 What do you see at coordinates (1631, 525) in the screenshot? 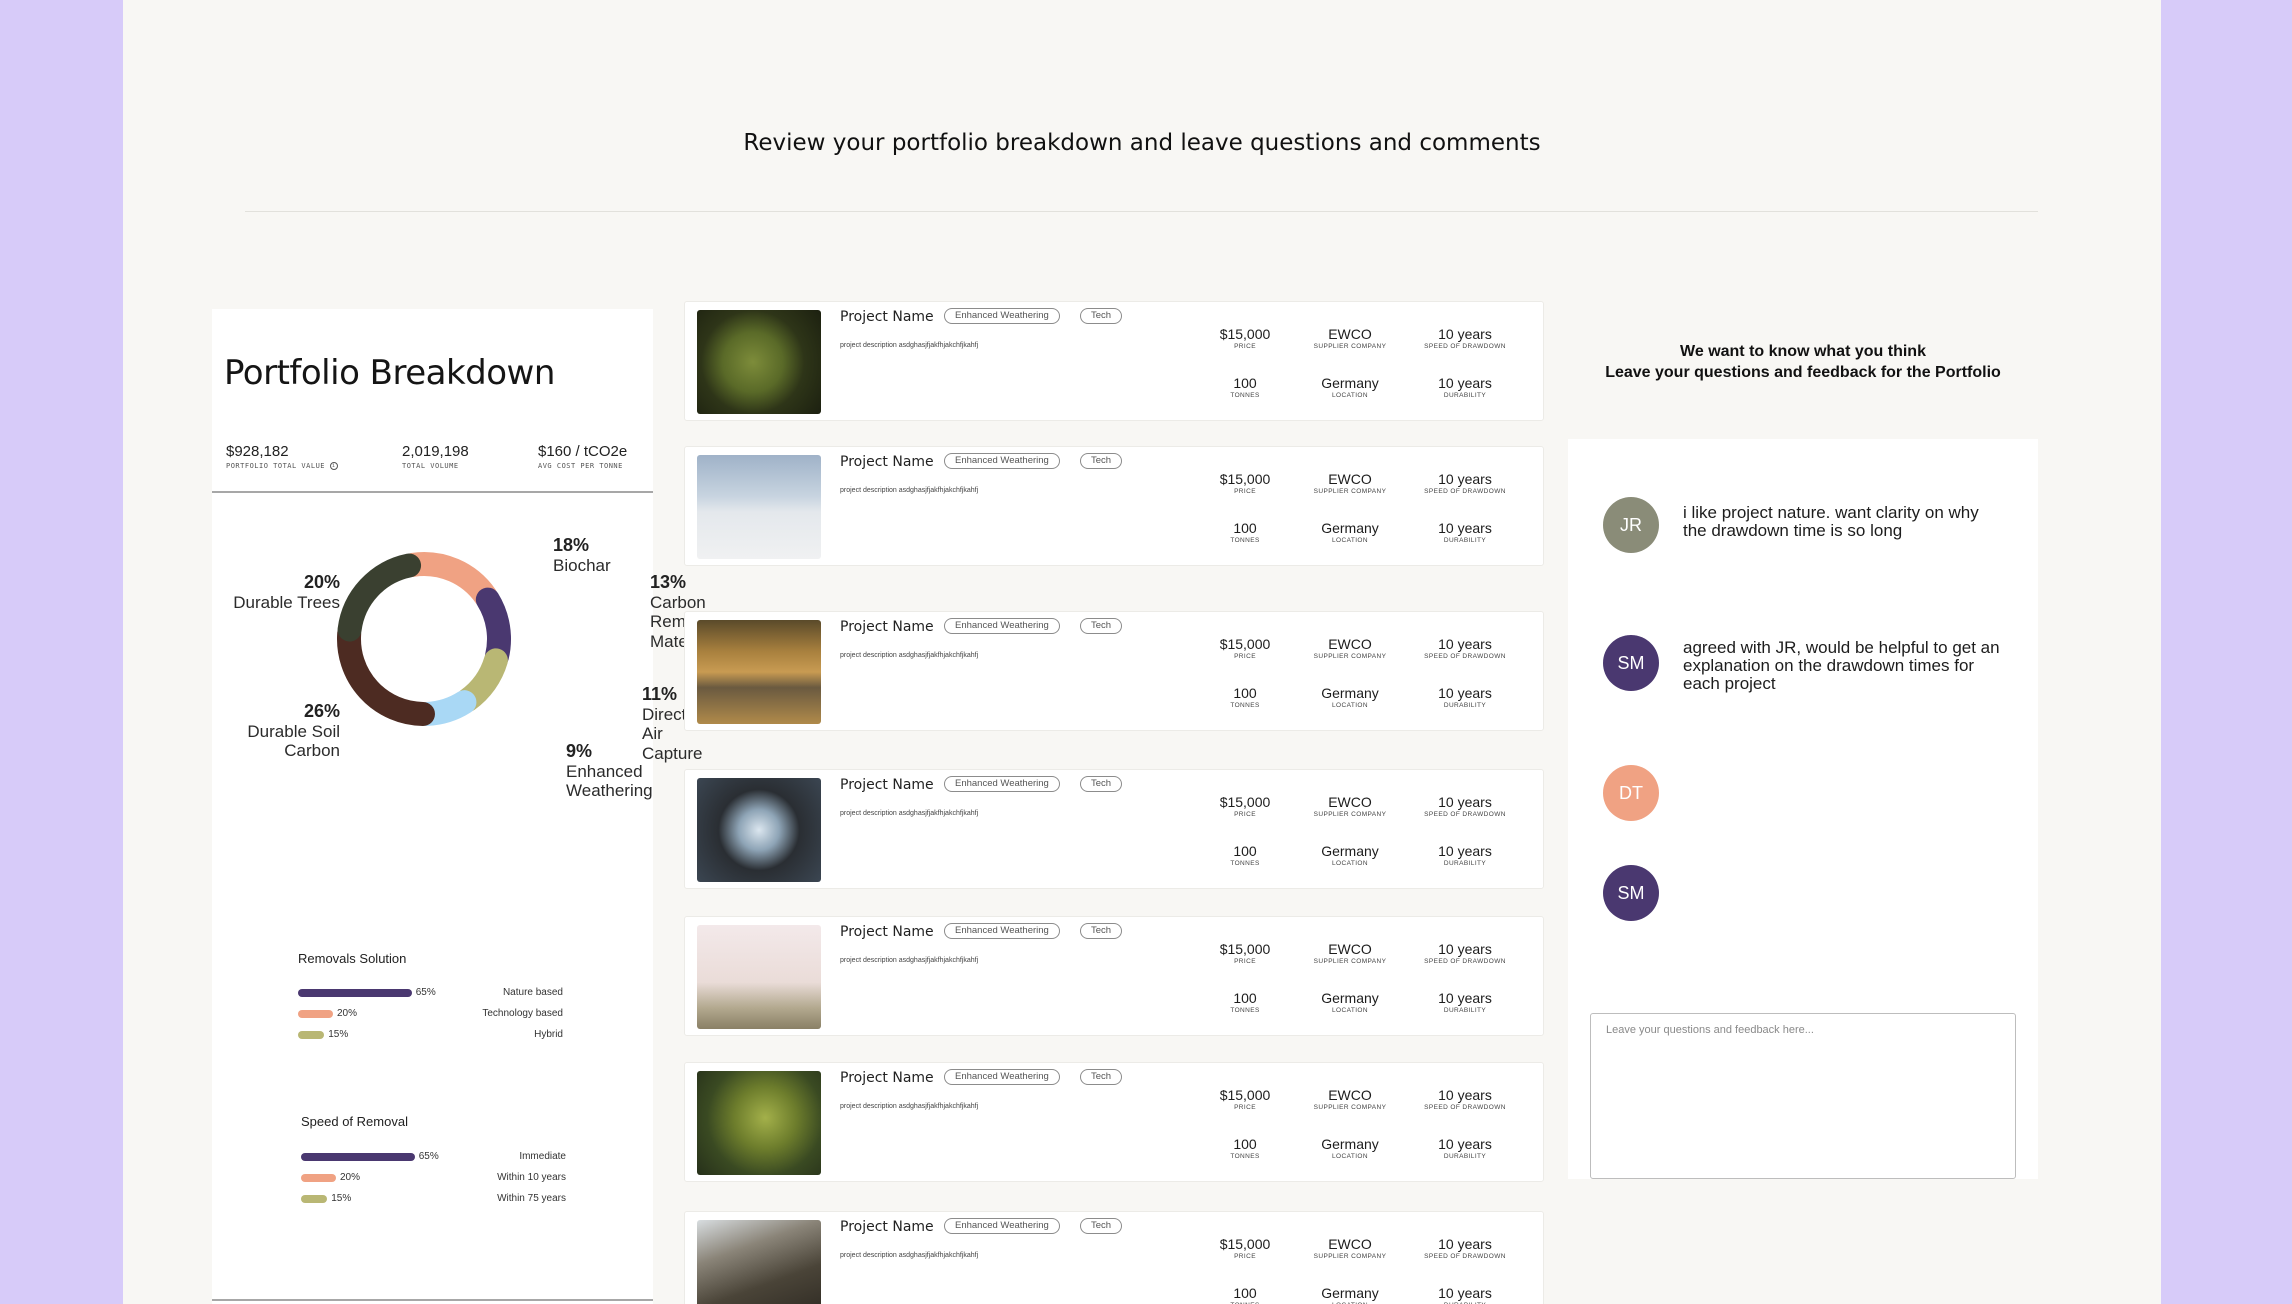
I see `avatar: JR` at bounding box center [1631, 525].